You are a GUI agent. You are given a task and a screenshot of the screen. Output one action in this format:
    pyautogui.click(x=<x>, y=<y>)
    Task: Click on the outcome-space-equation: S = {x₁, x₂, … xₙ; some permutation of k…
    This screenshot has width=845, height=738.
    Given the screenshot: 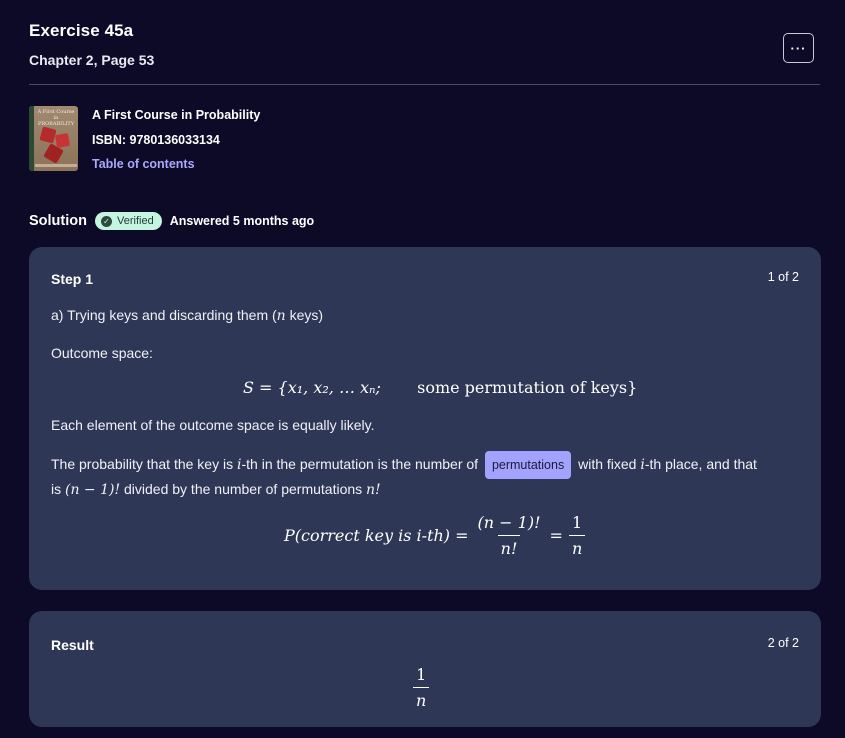 What is the action you would take?
    pyautogui.click(x=440, y=387)
    